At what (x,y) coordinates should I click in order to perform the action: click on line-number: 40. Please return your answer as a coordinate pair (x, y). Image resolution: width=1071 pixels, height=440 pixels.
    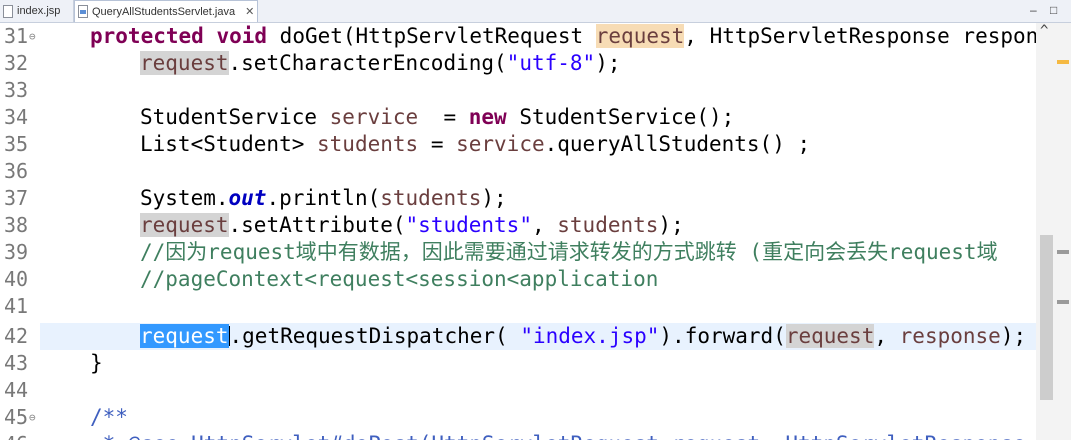
    Looking at the image, I should click on (16, 279).